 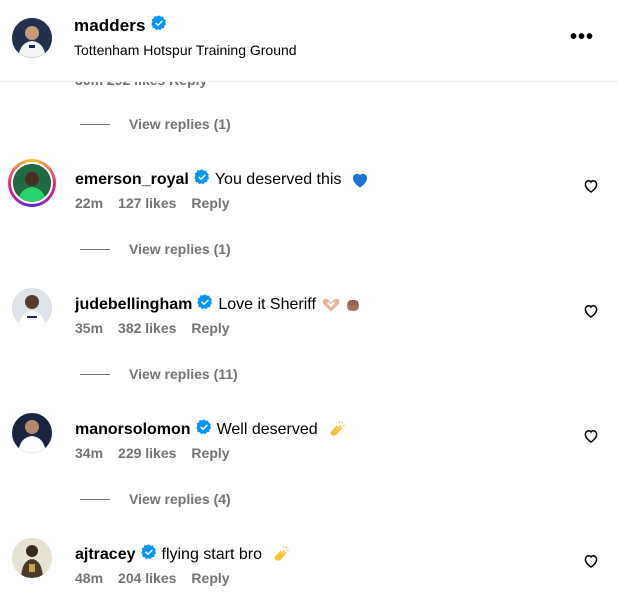 I want to click on comment-text: Well deserved, so click(x=267, y=429).